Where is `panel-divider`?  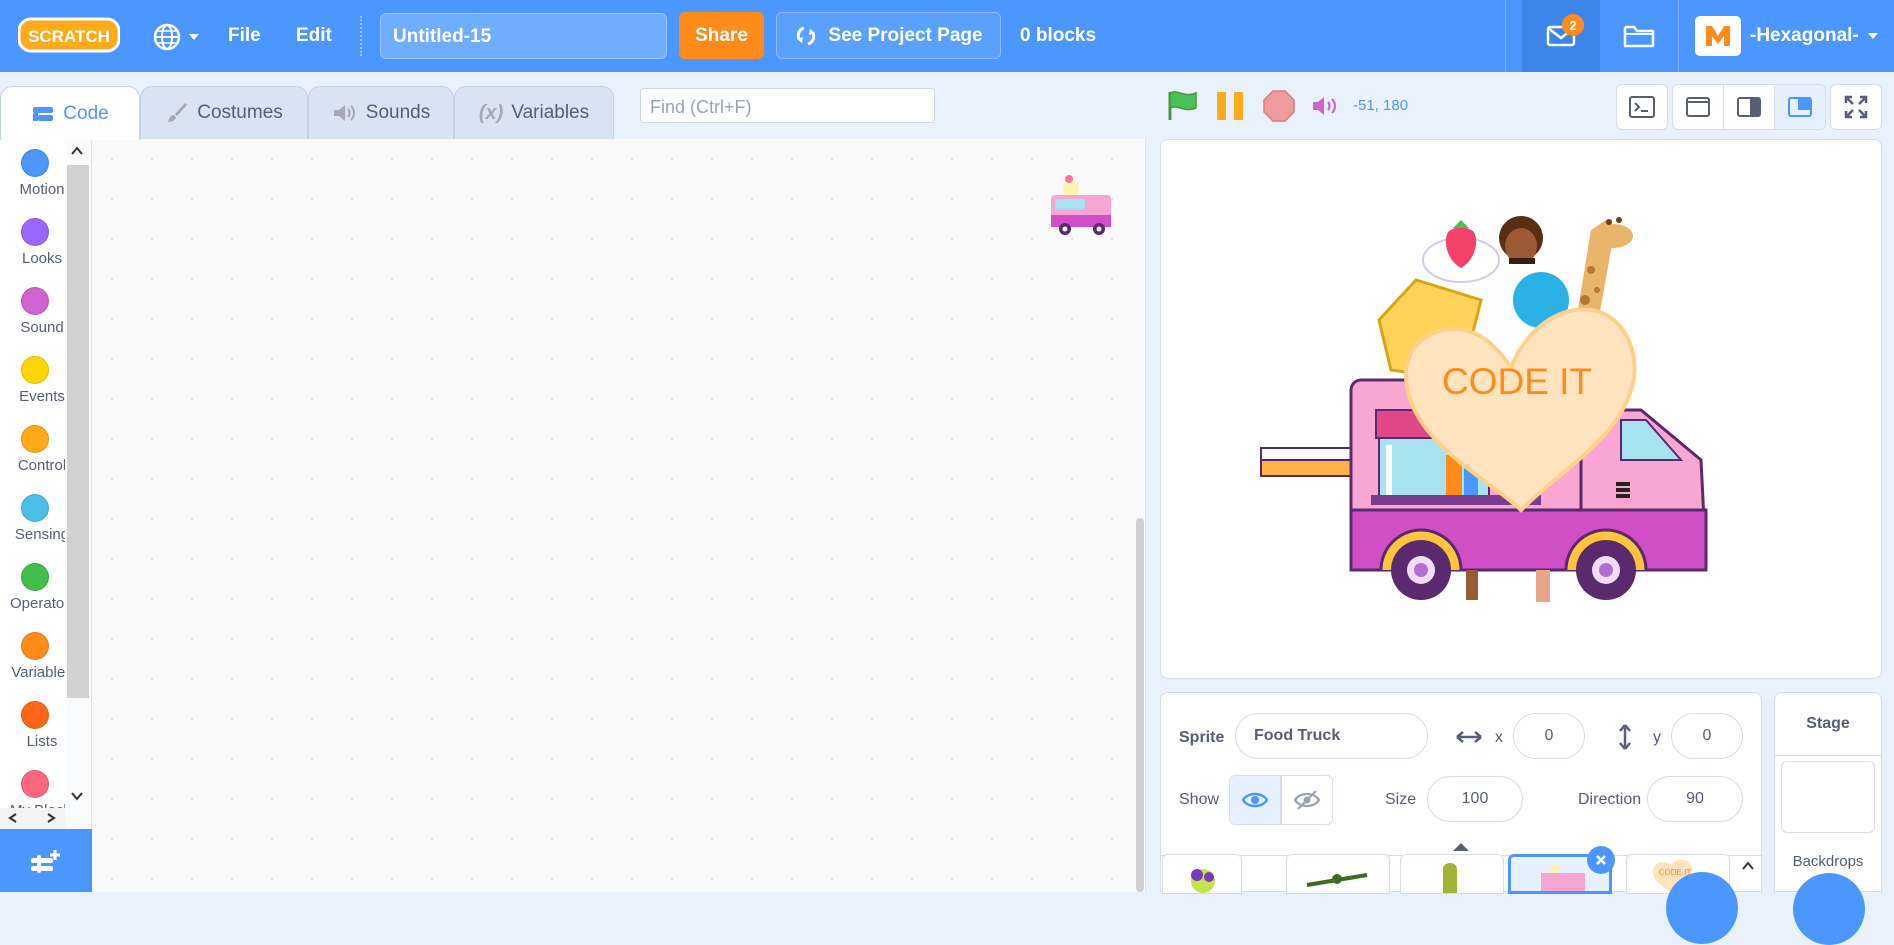 panel-divider is located at coordinates (1828, 755).